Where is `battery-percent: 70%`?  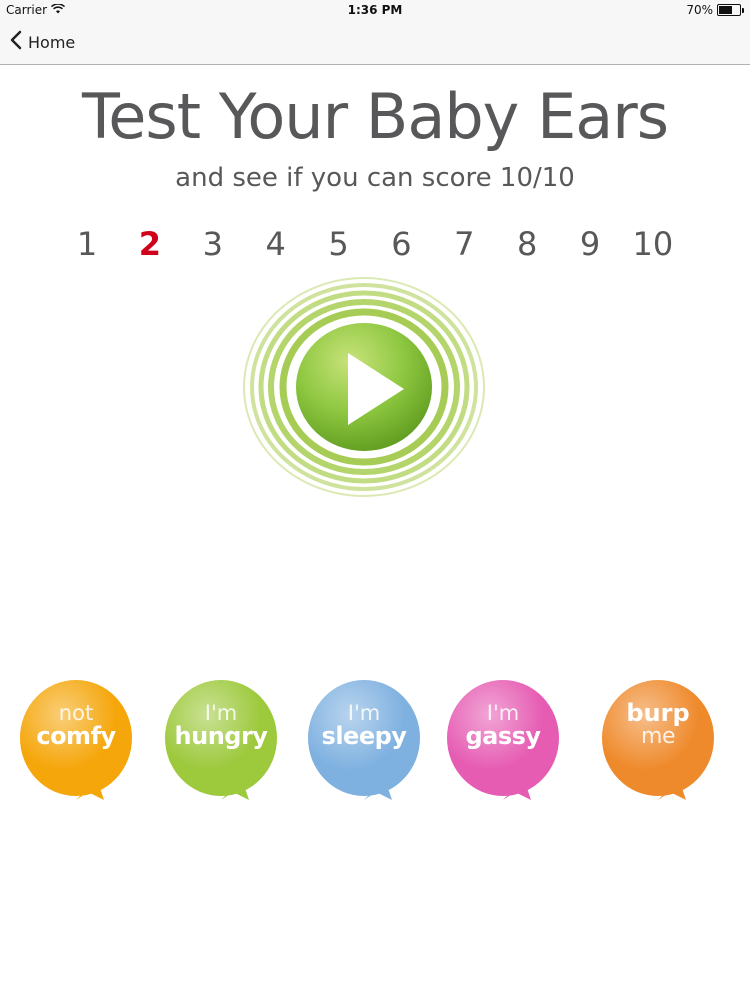 battery-percent: 70% is located at coordinates (699, 10).